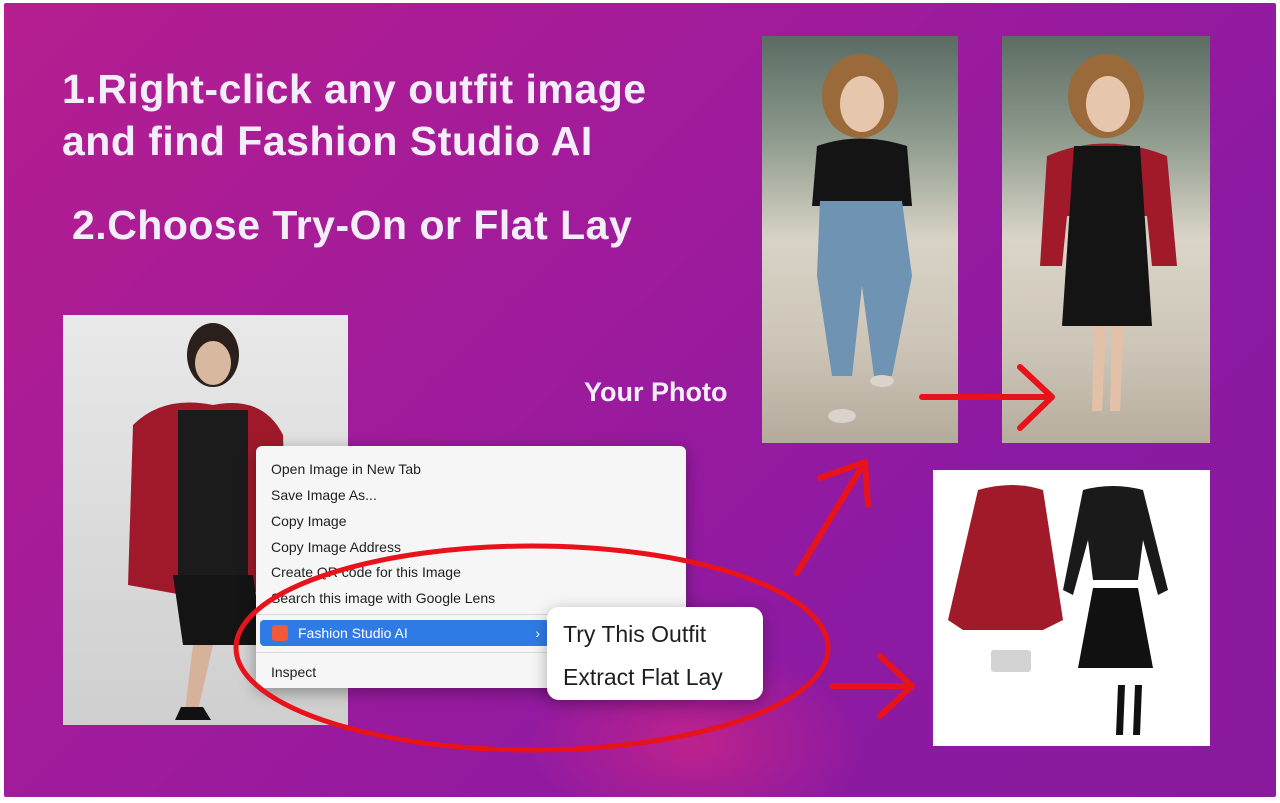 The height and width of the screenshot is (803, 1280). Describe the element at coordinates (532, 648) in the screenshot. I see `highlight-ellipse` at that location.